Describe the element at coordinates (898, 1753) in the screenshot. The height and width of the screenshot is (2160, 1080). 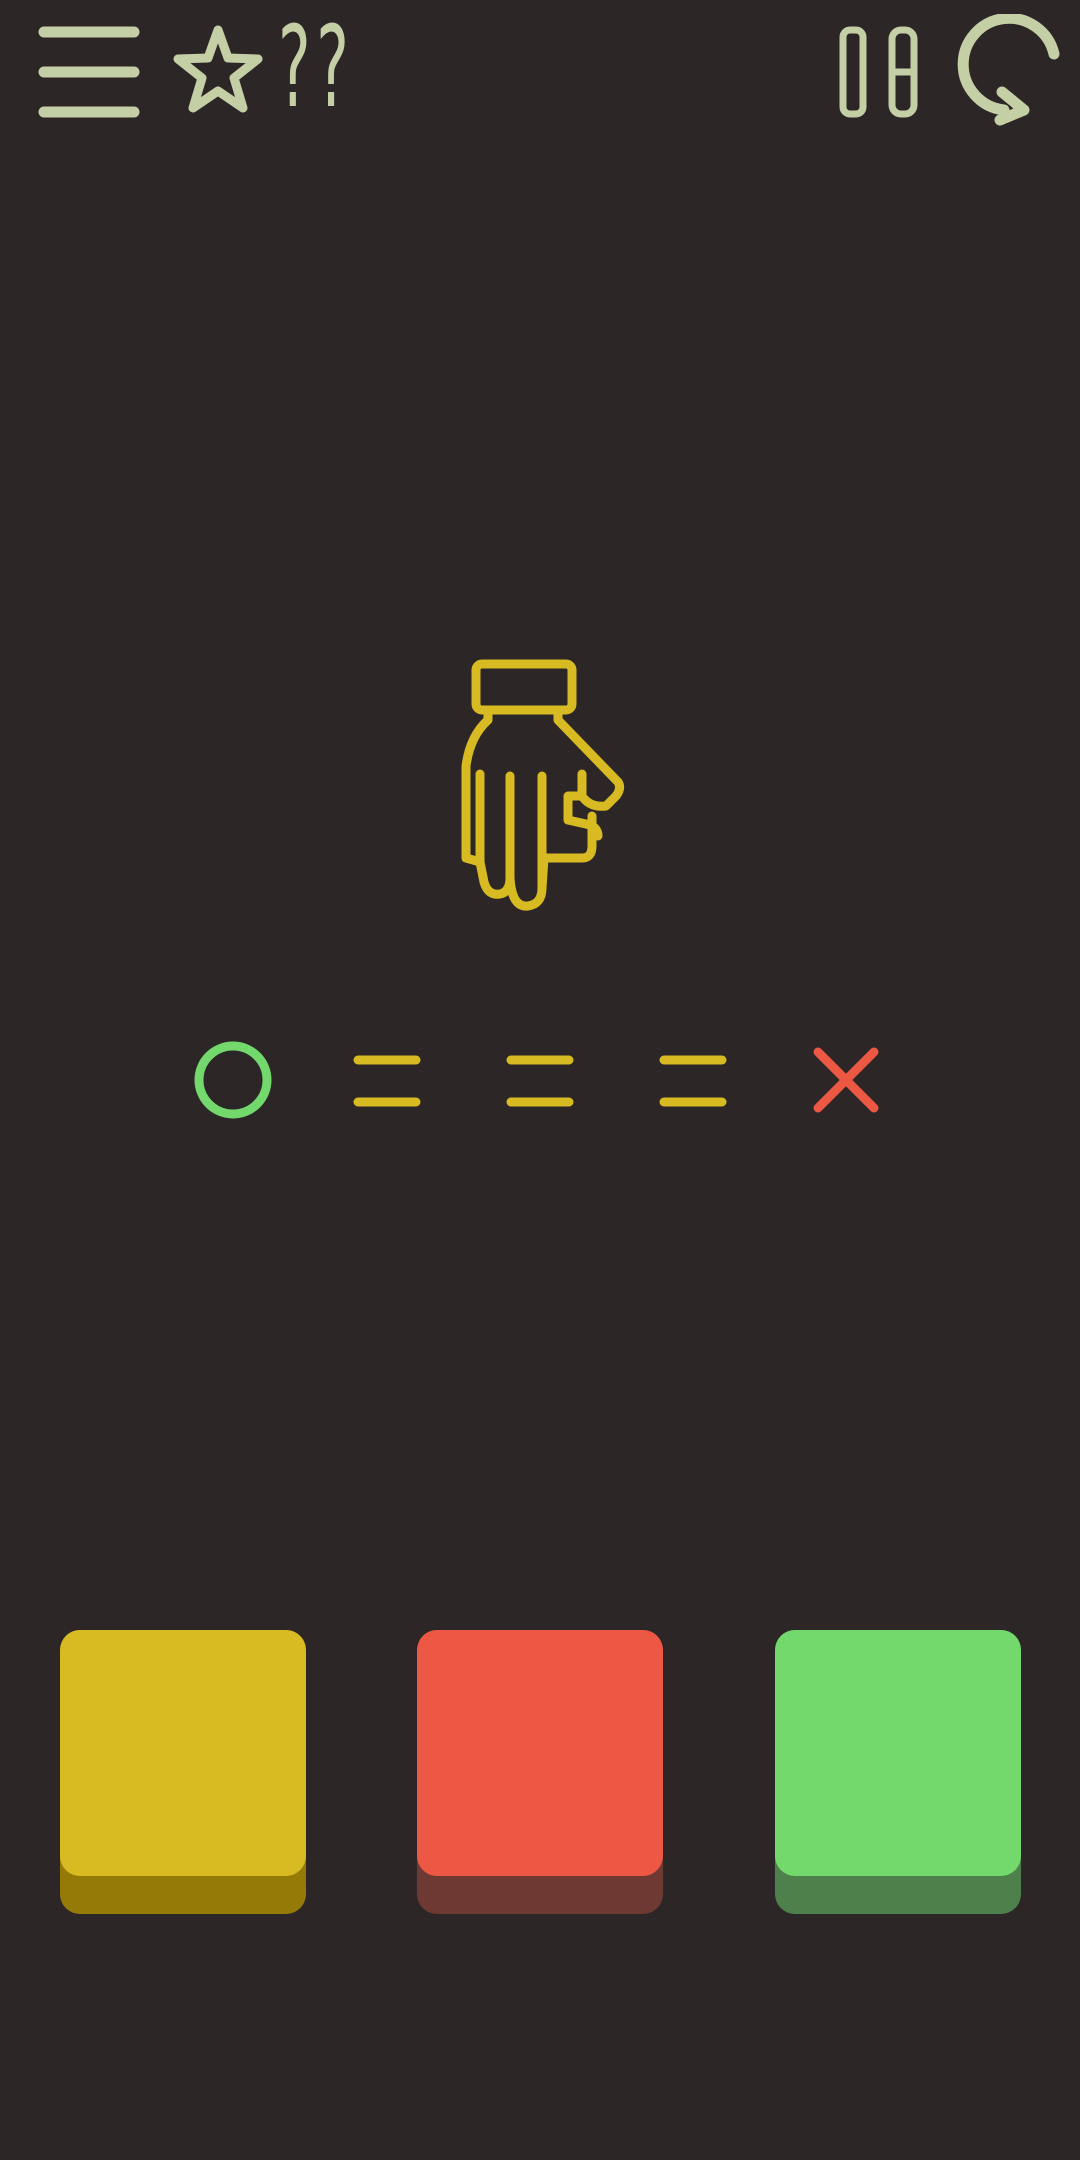
I see `green-button-face` at that location.